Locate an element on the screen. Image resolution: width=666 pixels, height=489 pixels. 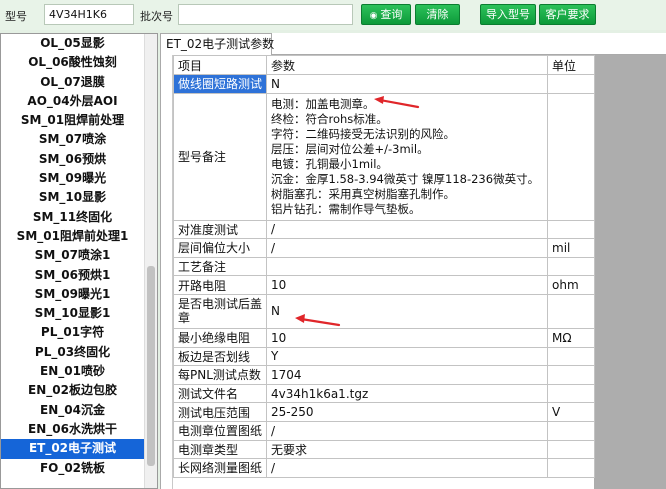
process-list-item: OL_07退膜 is located at coordinates (72, 82).